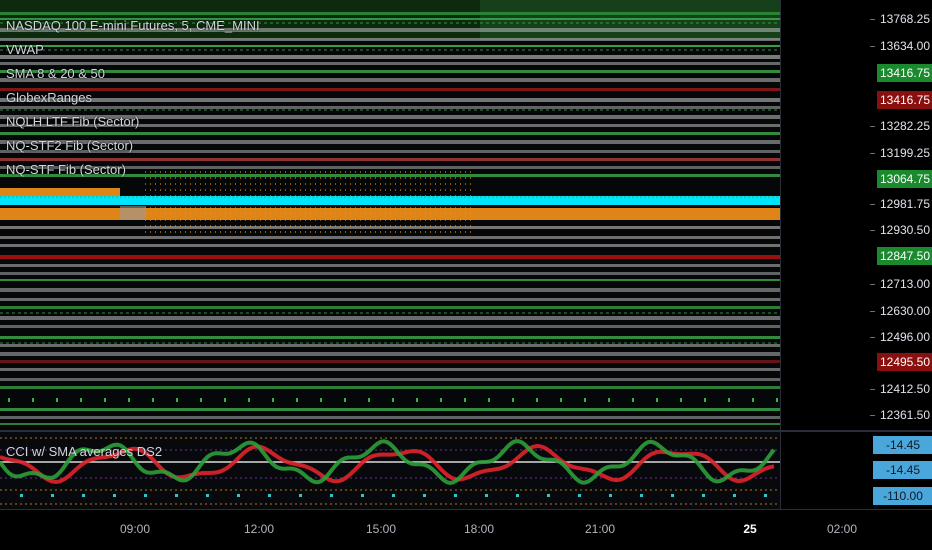  Describe the element at coordinates (904, 362) in the screenshot. I see `price-label-red-marker: 12495.50` at that location.